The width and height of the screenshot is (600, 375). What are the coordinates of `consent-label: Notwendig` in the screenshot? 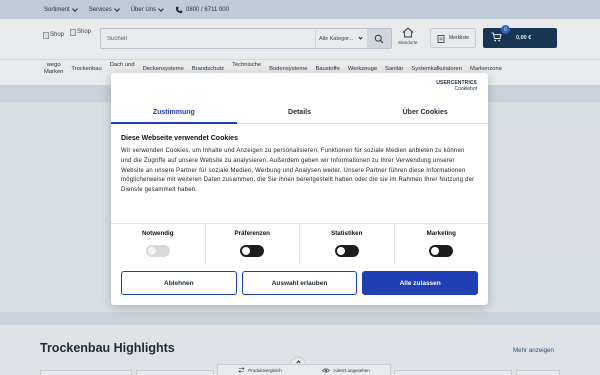 It's located at (157, 233).